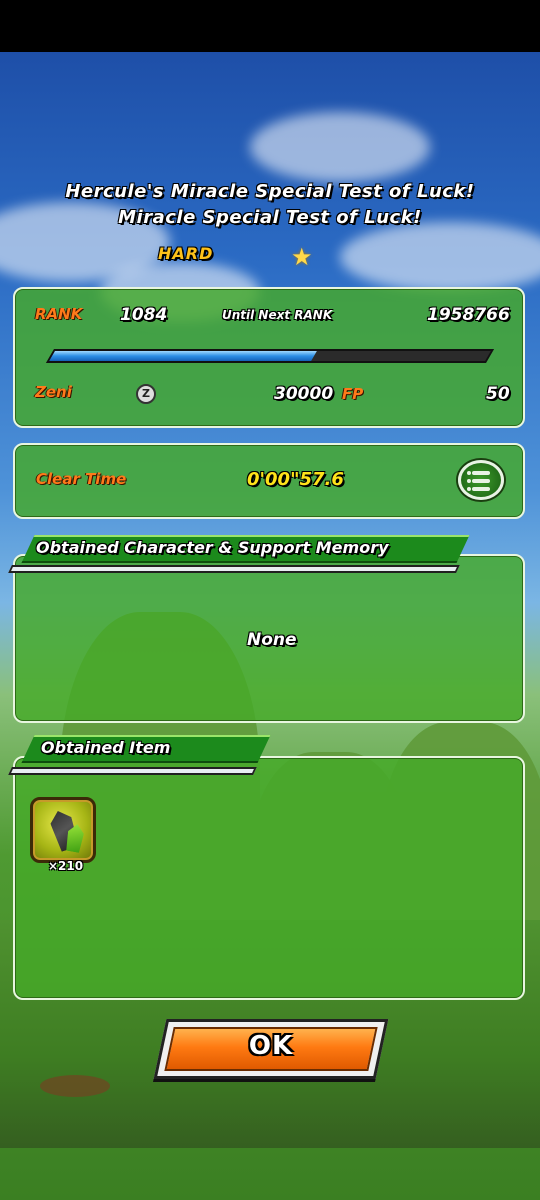  I want to click on ok-button-label: OK, so click(271, 1046).